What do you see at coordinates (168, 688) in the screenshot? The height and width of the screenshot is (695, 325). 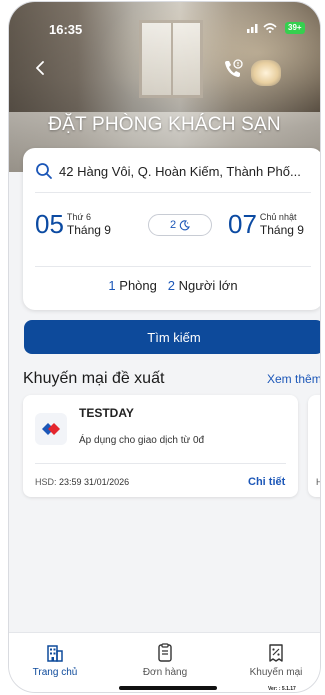 I see `home-indicator` at bounding box center [168, 688].